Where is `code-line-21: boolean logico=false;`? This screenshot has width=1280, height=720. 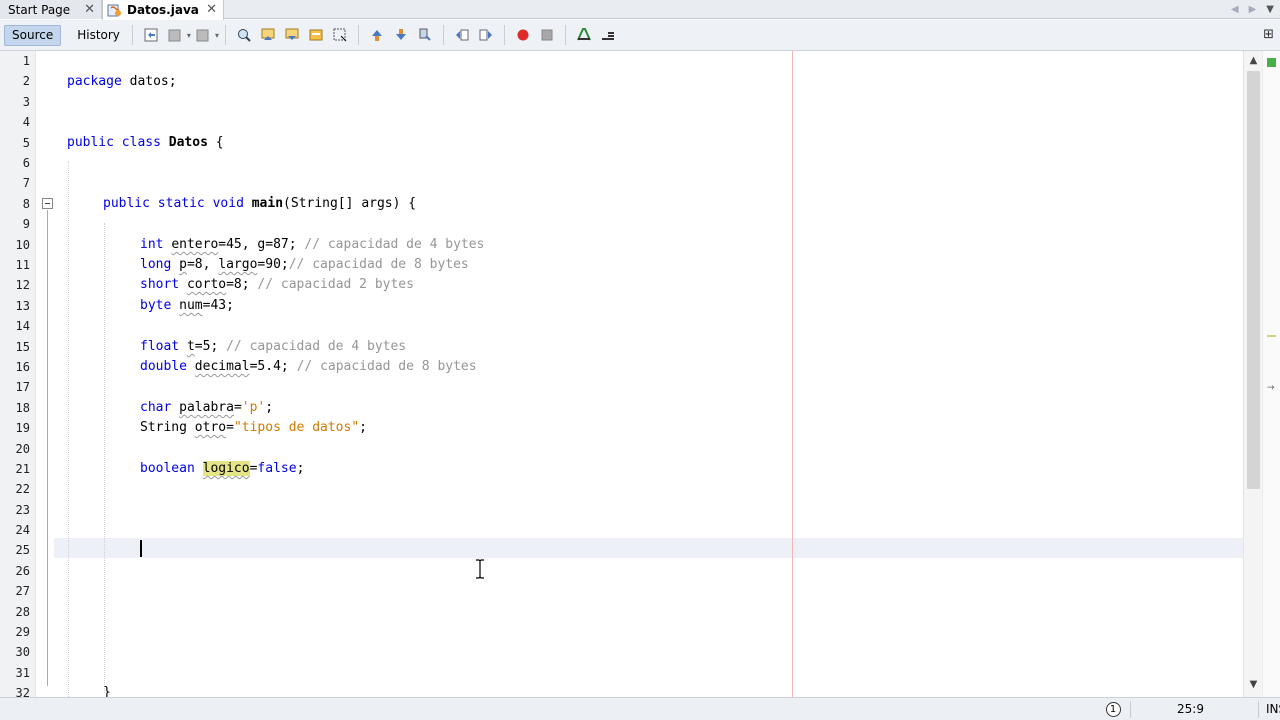
code-line-21: boolean logico=false; is located at coordinates (222, 469).